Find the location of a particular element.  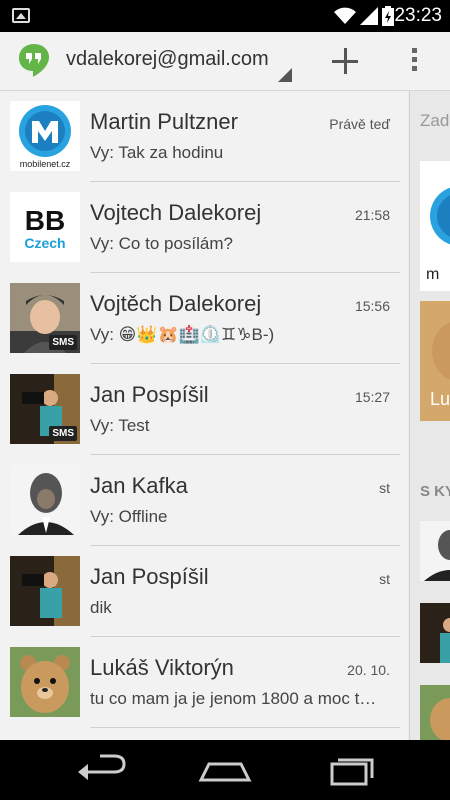

avatar: mobilenet.cz is located at coordinates (45, 136).